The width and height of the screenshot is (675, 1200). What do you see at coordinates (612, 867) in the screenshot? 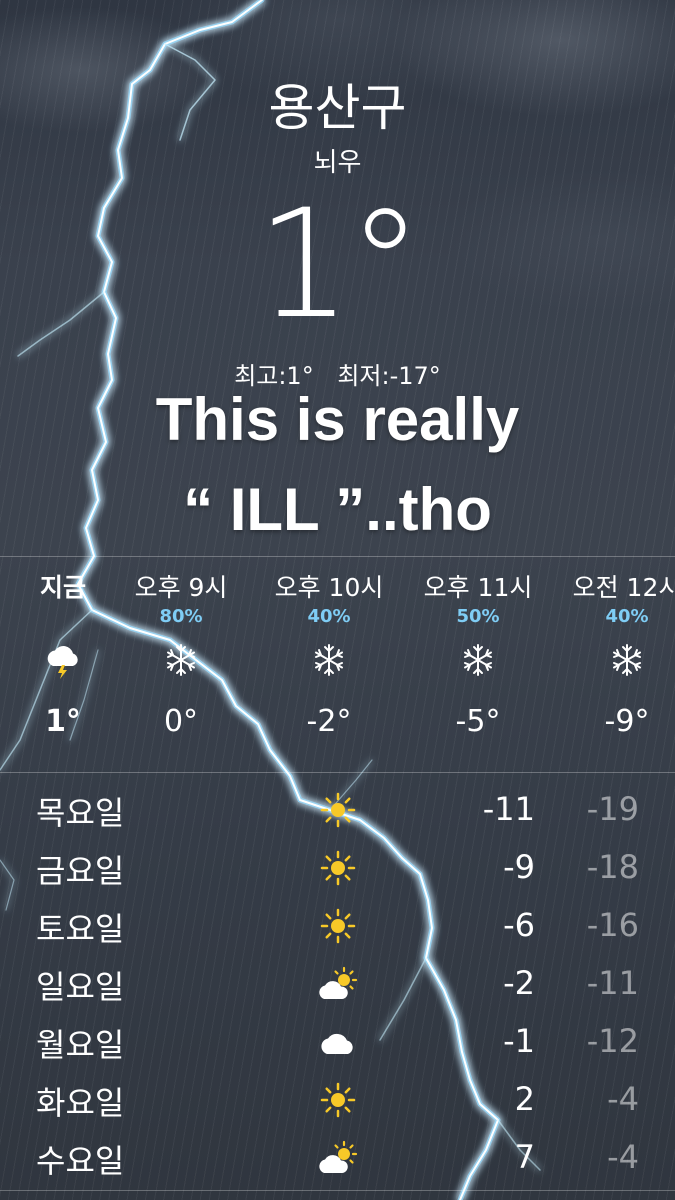
I see `day-low: -18` at bounding box center [612, 867].